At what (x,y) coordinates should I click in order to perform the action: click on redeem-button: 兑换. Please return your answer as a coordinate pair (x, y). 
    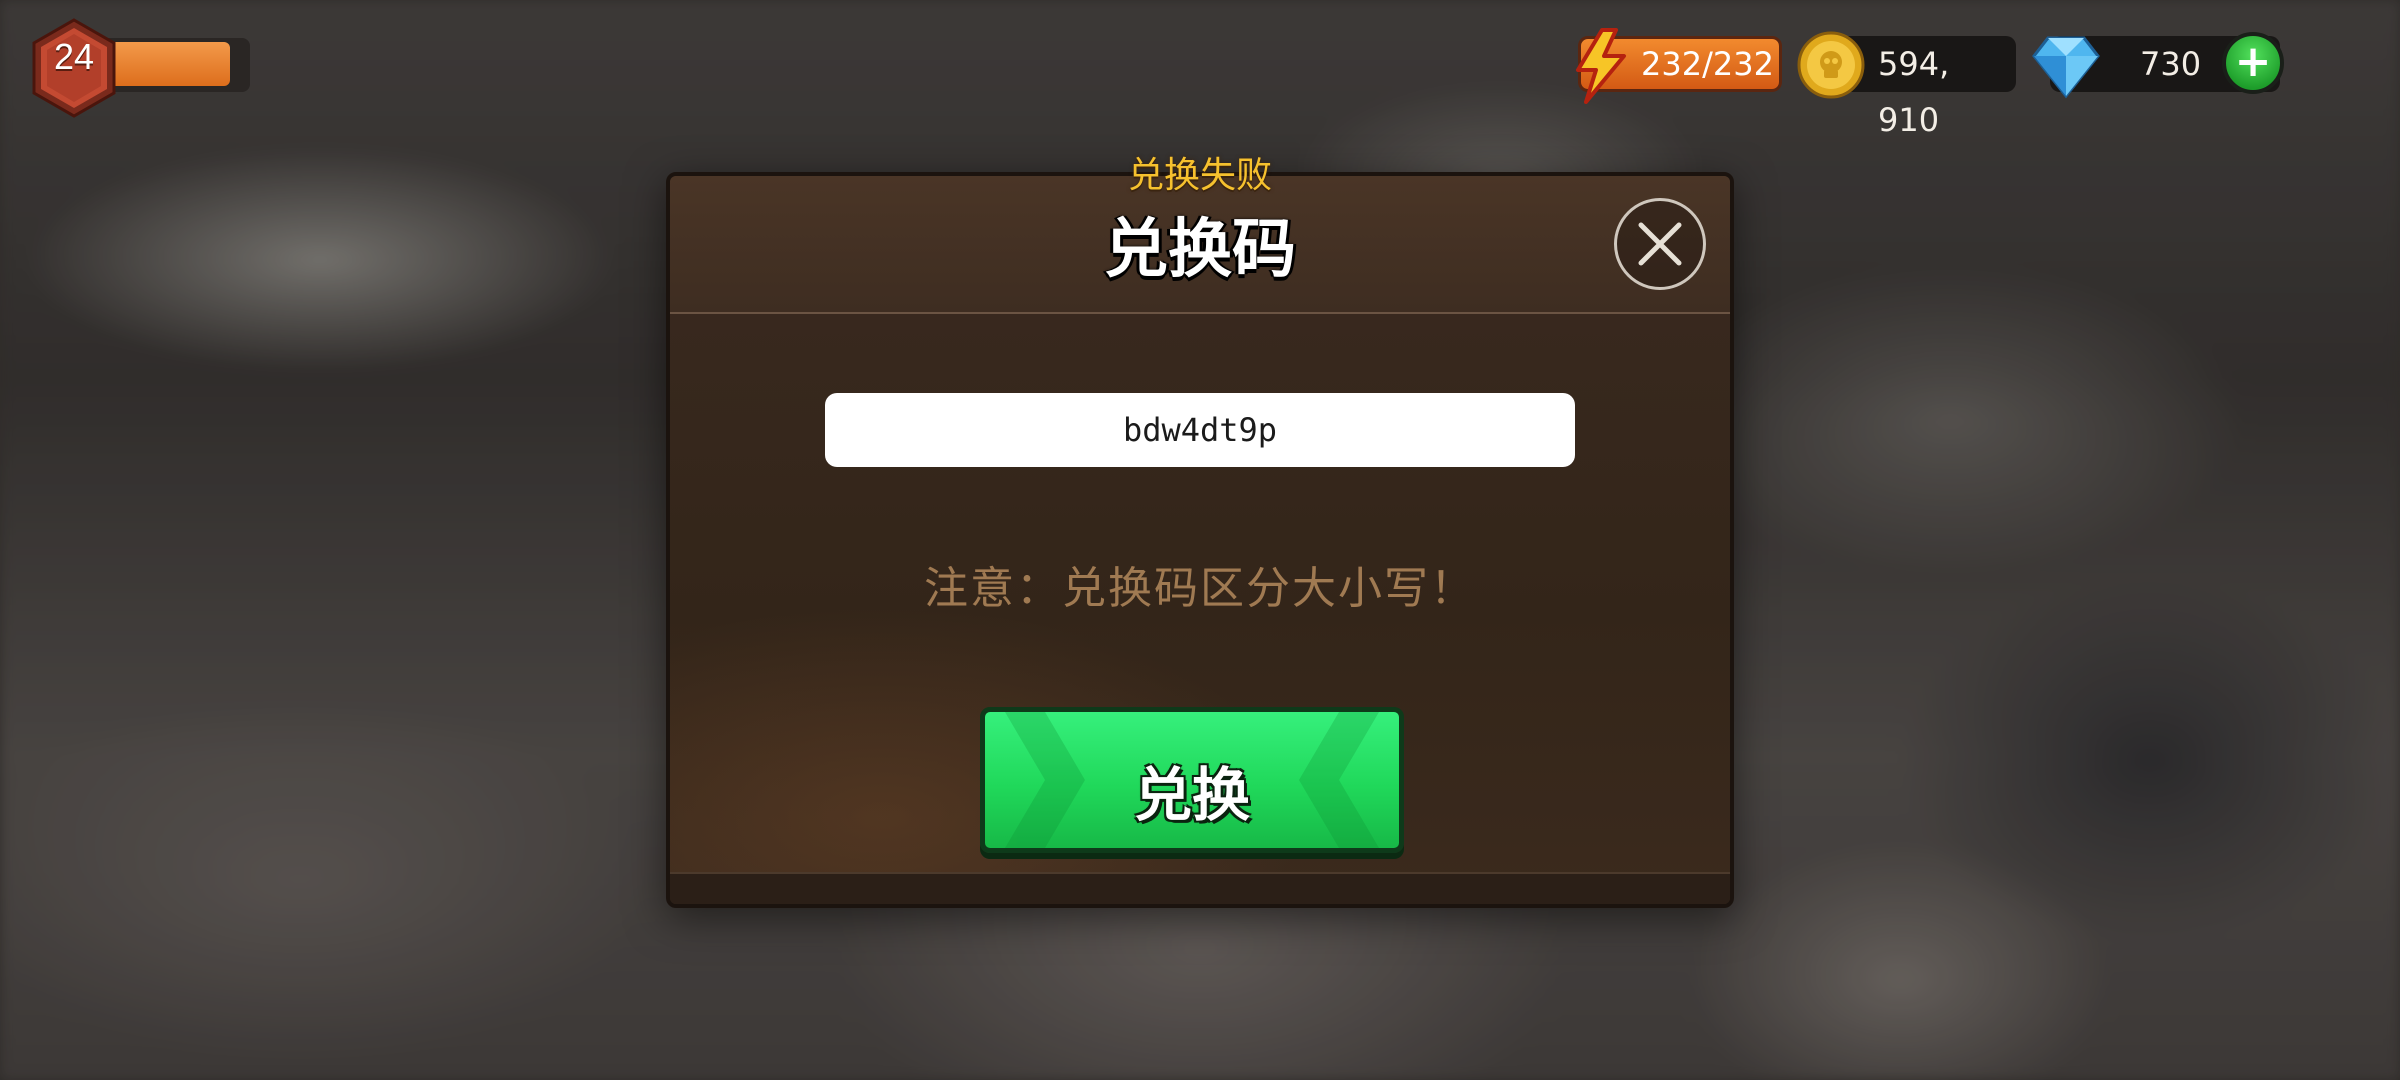
    Looking at the image, I should click on (1192, 780).